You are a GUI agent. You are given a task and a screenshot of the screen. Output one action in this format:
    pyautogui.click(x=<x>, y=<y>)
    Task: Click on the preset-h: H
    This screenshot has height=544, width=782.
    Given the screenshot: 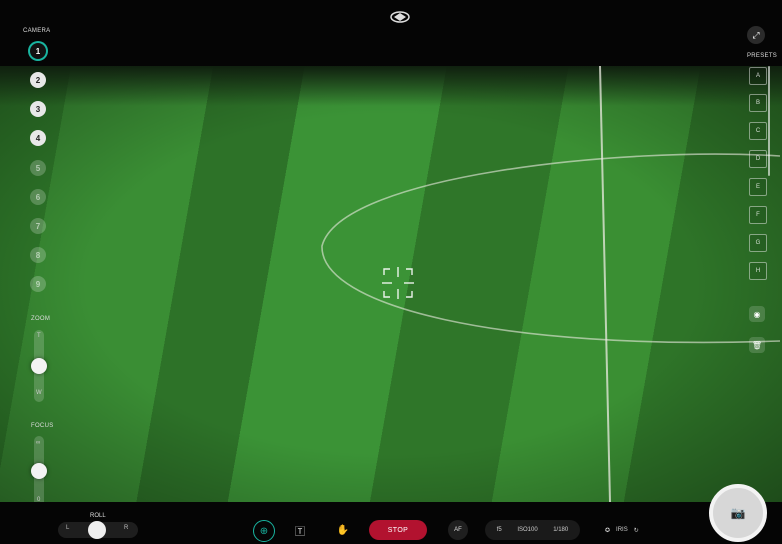 What is the action you would take?
    pyautogui.click(x=758, y=271)
    